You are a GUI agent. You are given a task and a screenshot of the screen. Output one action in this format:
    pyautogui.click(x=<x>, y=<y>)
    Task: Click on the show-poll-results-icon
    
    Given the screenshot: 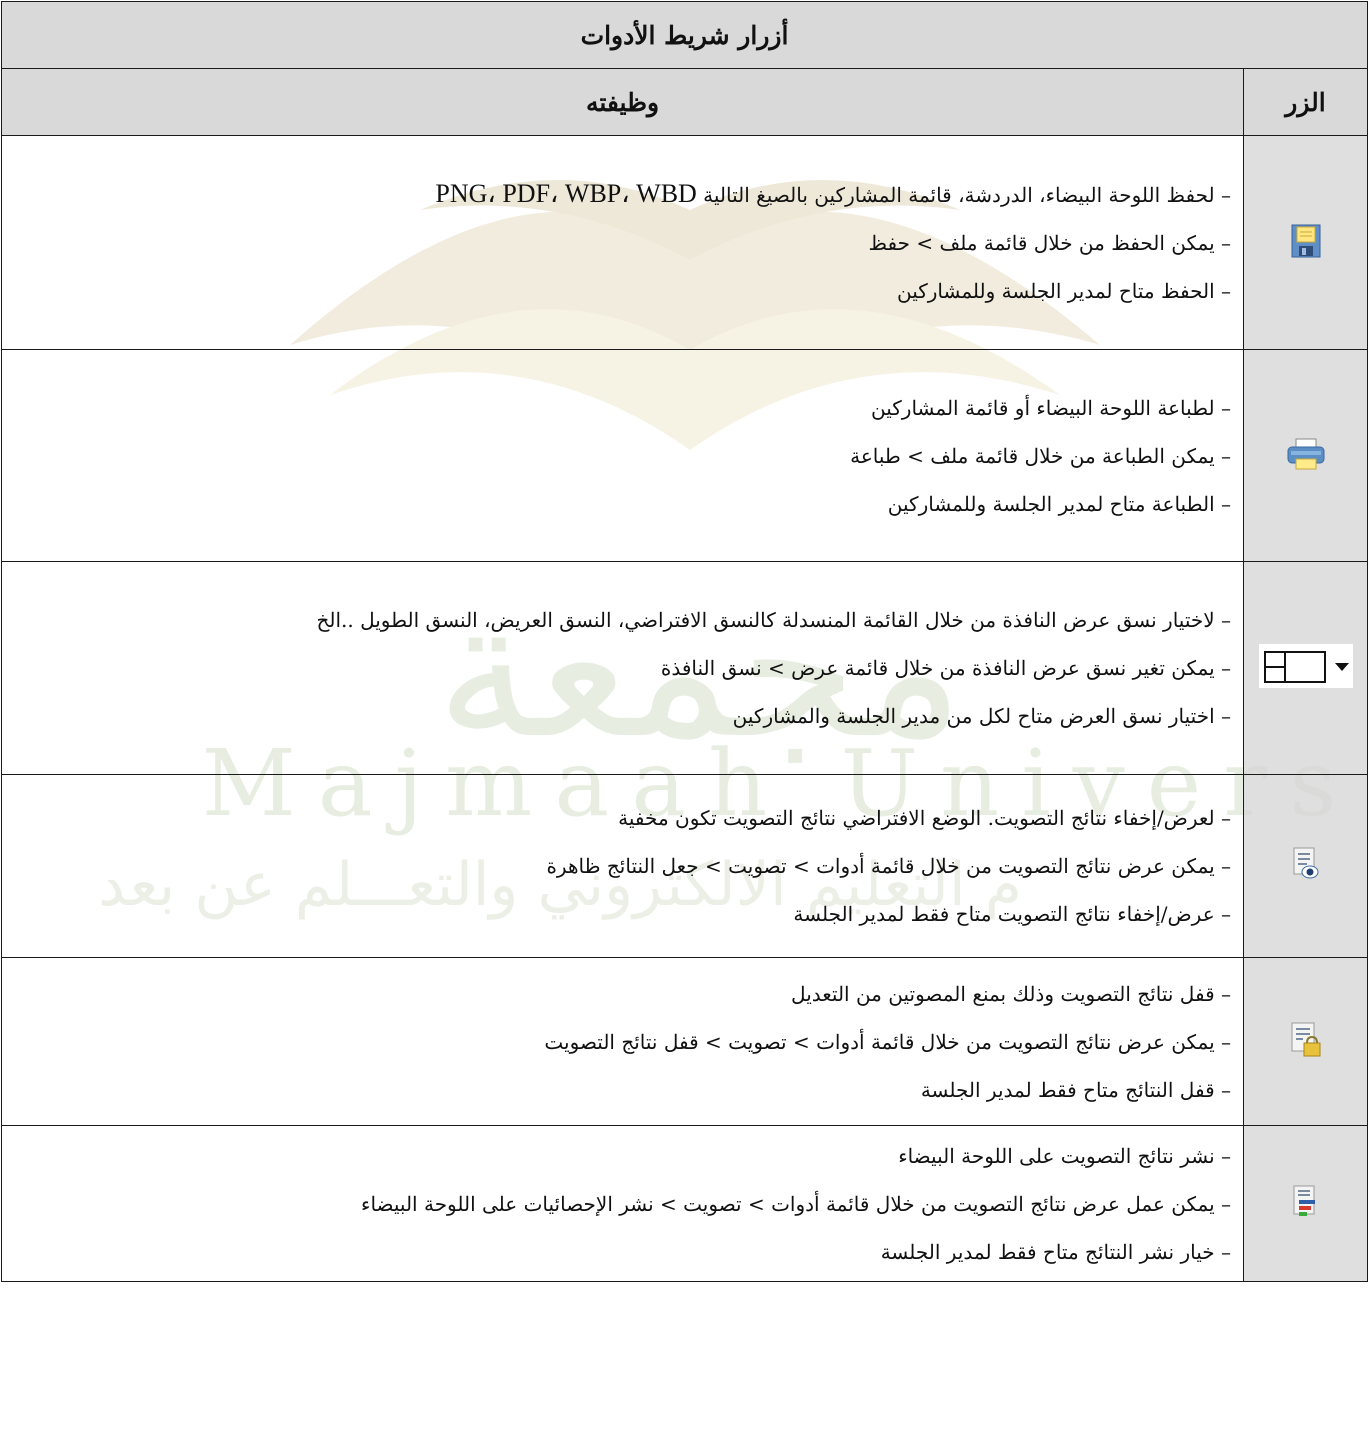 What is the action you would take?
    pyautogui.click(x=1305, y=863)
    